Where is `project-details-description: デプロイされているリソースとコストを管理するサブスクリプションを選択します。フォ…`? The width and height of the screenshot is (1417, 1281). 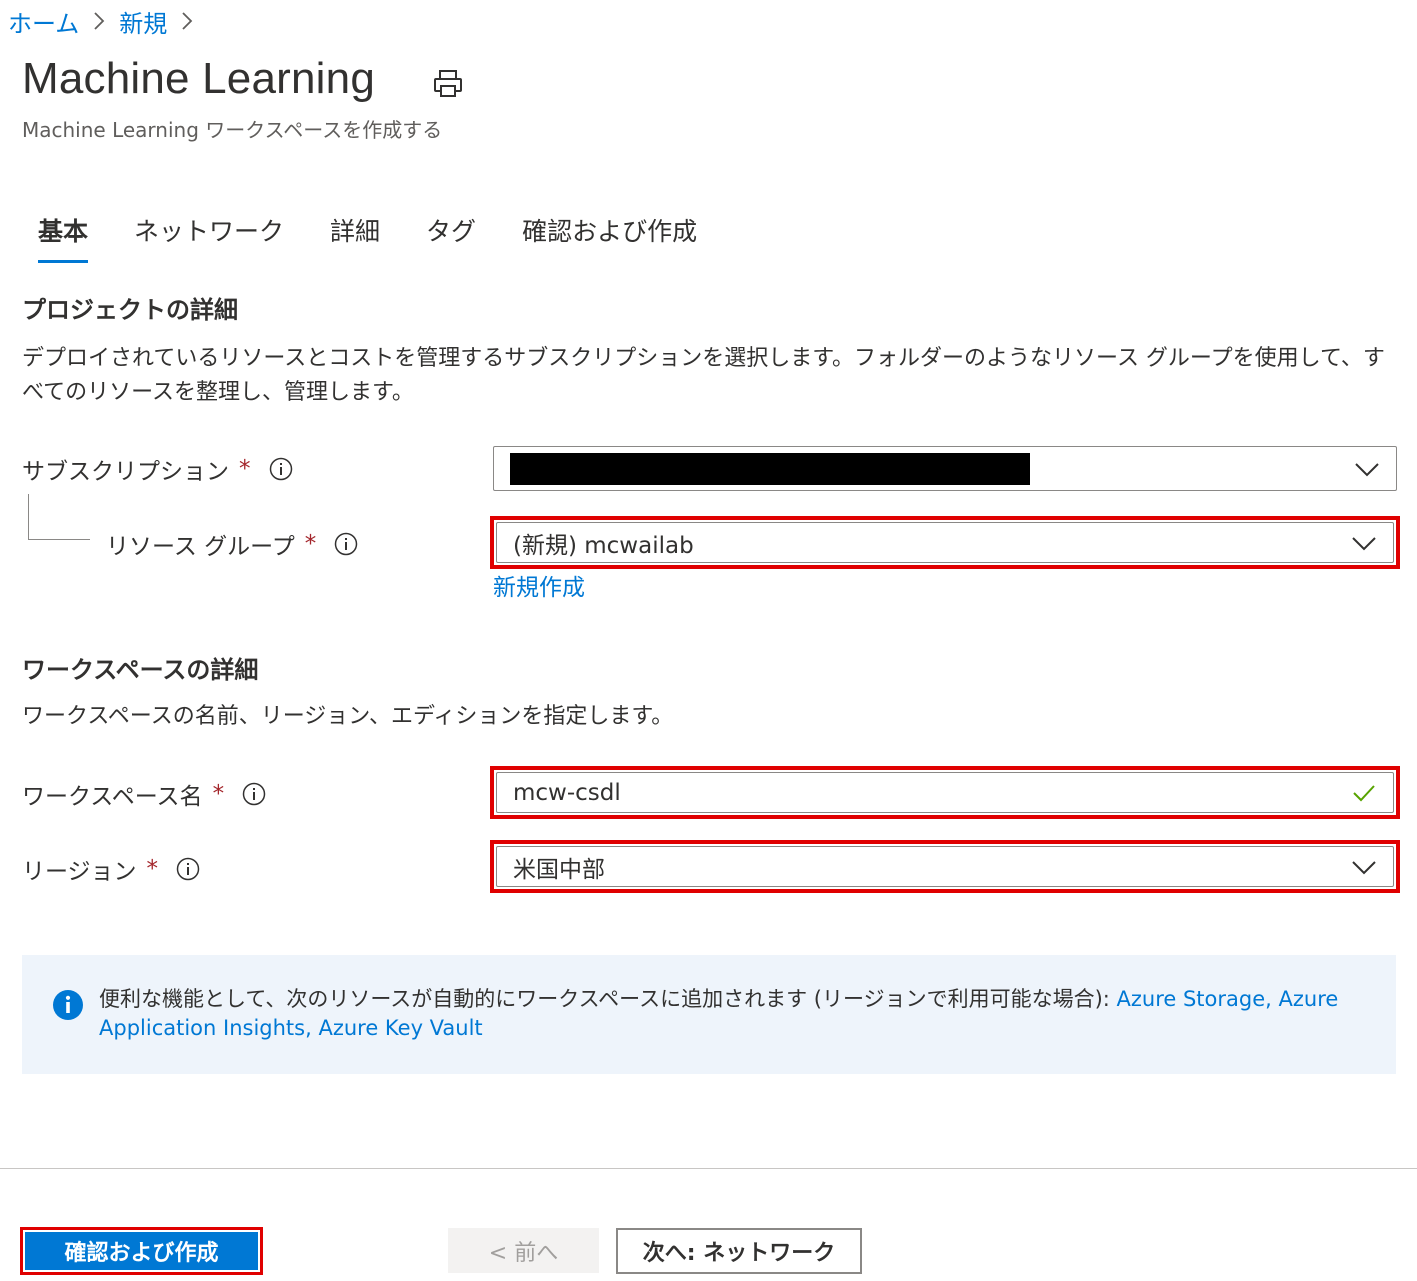
project-details-description: デプロイされているリソースとコストを管理するサブスクリプションを選択します。フォ… is located at coordinates (703, 375).